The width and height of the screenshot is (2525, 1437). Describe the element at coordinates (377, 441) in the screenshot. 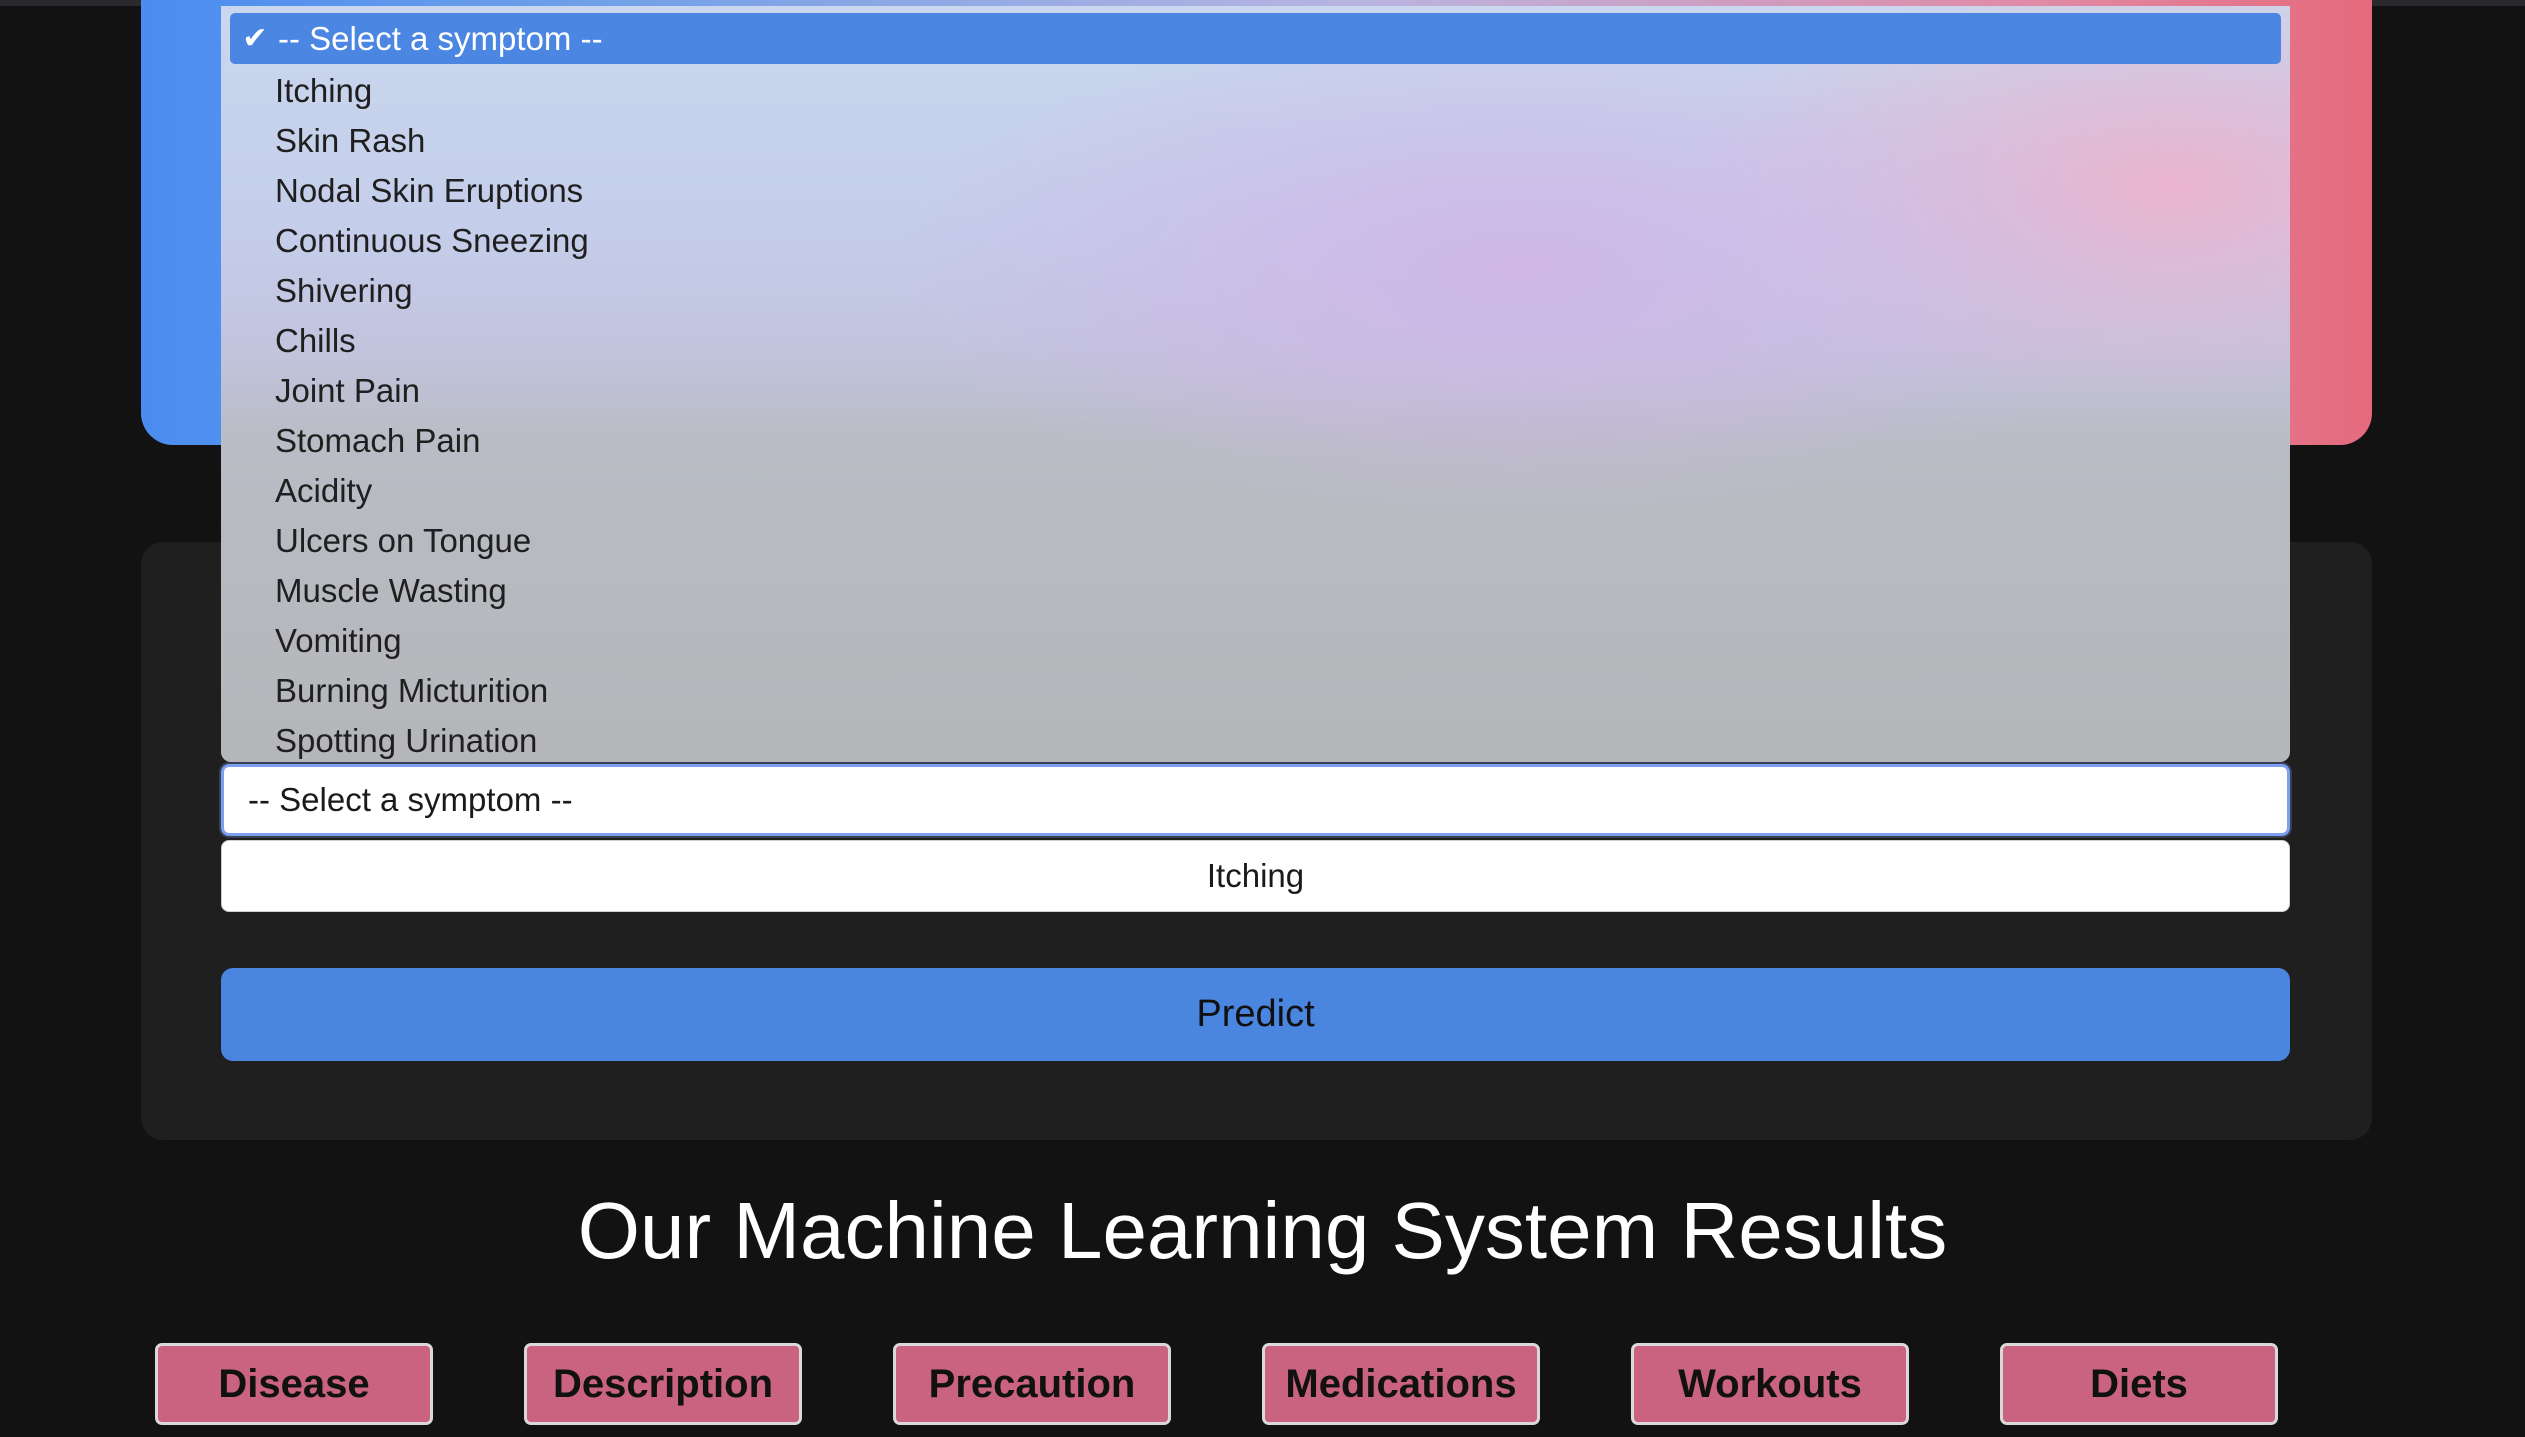

I see `dropdown-option: Stomach Pain` at that location.